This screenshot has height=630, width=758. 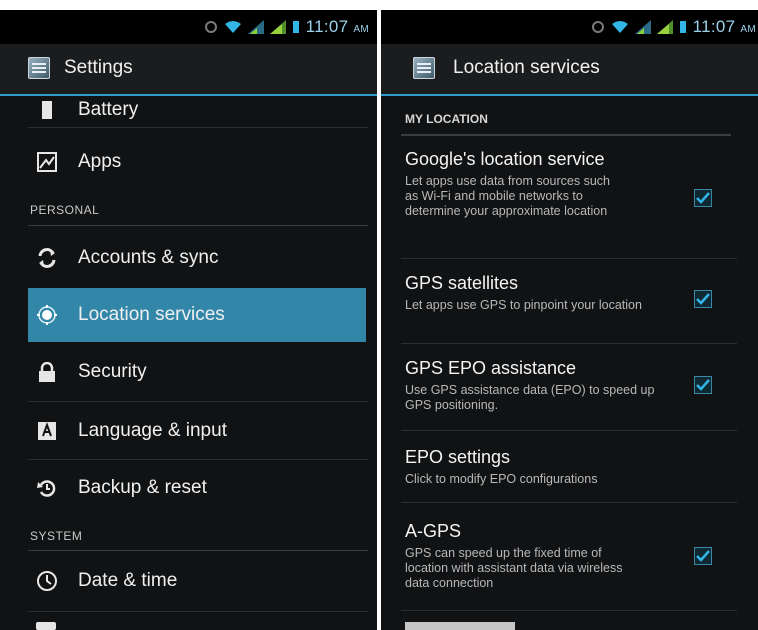 I want to click on action-bar-title: Location services, so click(x=526, y=67).